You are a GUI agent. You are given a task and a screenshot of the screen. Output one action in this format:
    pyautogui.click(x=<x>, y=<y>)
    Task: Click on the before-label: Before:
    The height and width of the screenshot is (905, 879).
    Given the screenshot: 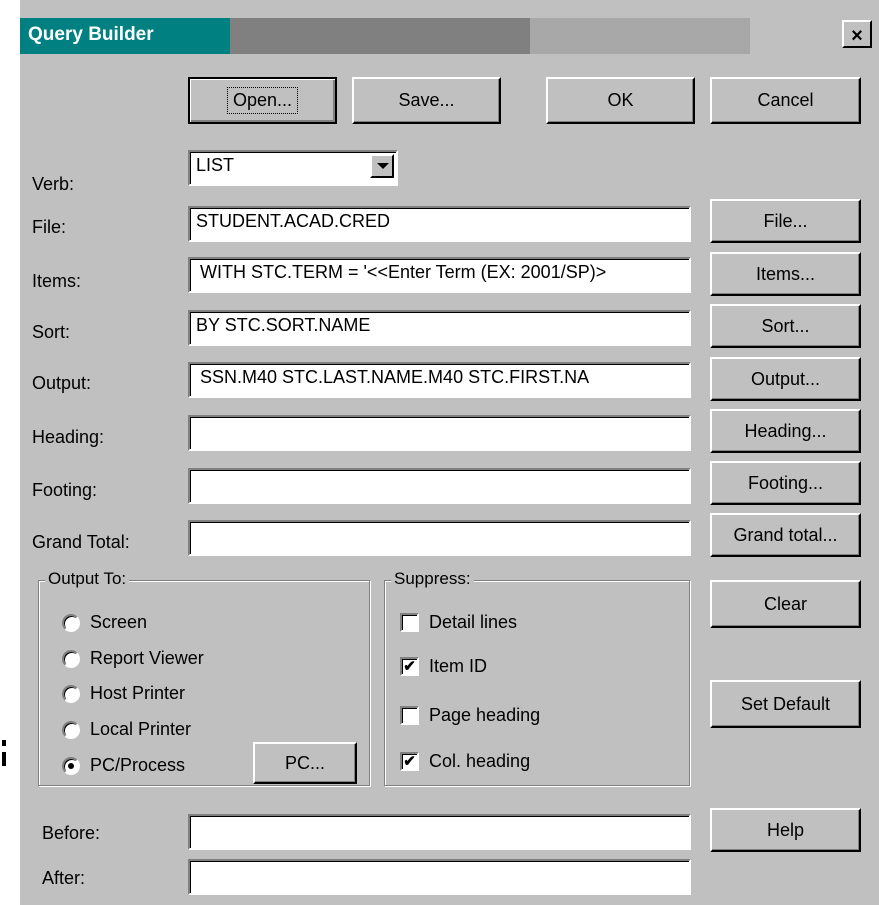 What is the action you would take?
    pyautogui.click(x=71, y=833)
    